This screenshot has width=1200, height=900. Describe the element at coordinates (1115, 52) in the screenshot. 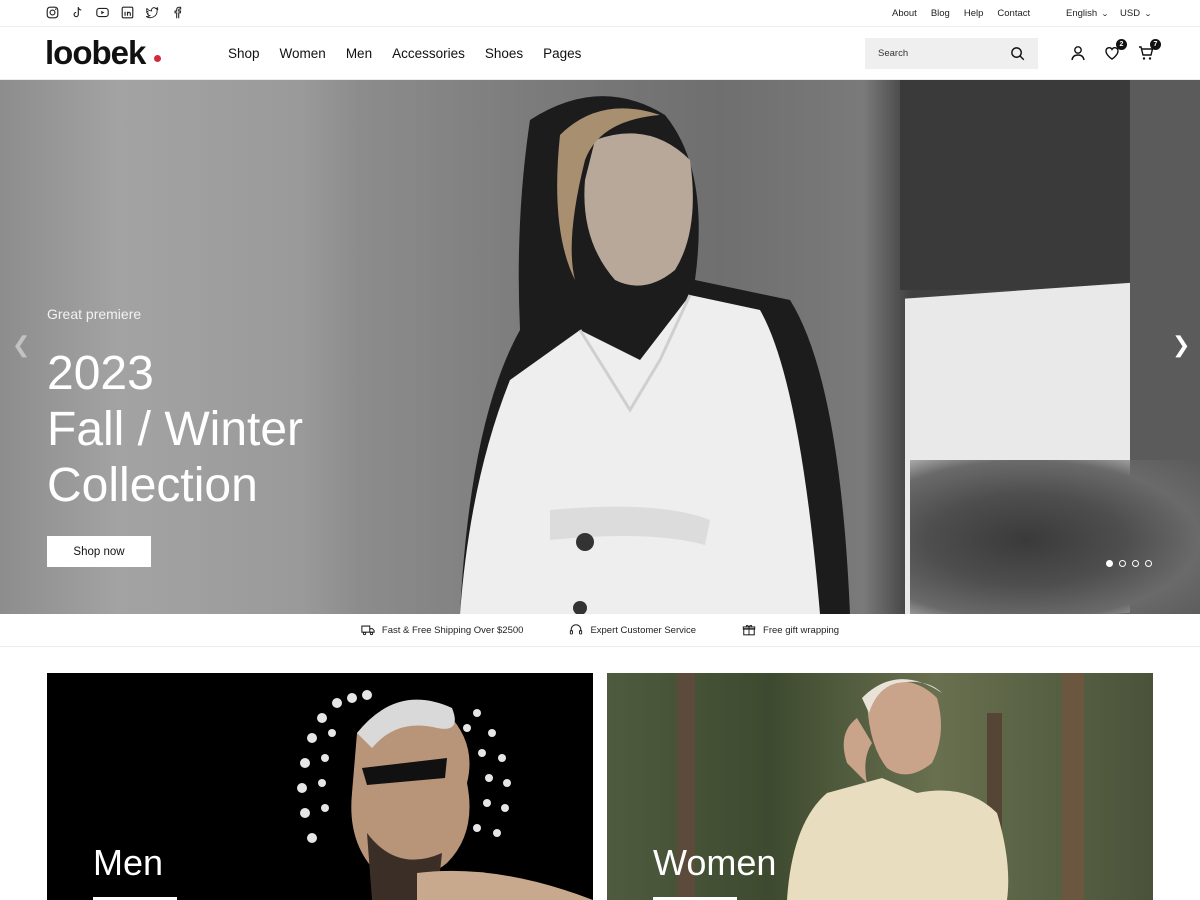

I see `wishlist-button: 2` at that location.